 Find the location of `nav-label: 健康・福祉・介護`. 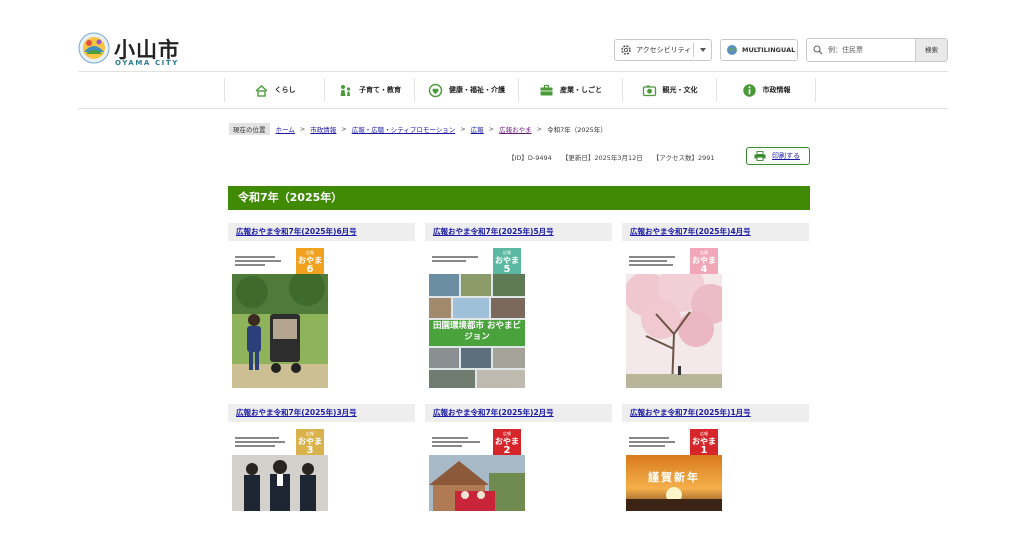

nav-label: 健康・福祉・介護 is located at coordinates (477, 90).